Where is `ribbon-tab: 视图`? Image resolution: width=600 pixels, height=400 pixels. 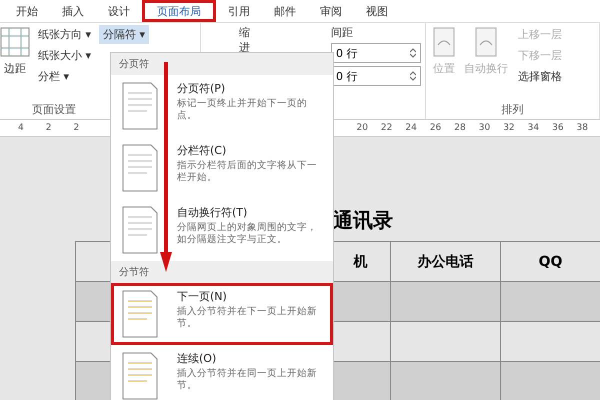 ribbon-tab: 视图 is located at coordinates (377, 11).